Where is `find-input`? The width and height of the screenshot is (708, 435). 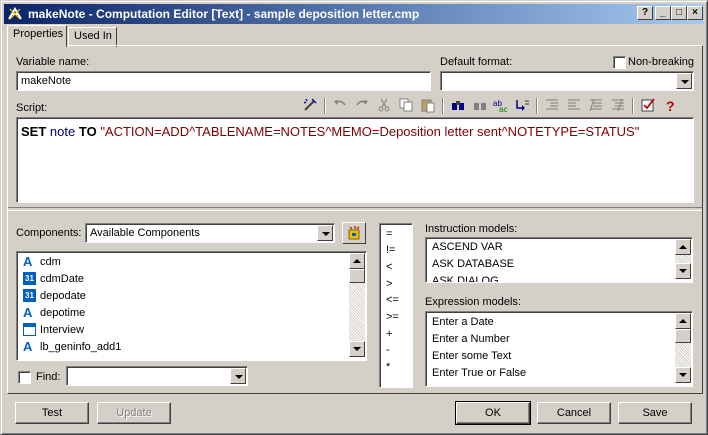 find-input is located at coordinates (157, 376).